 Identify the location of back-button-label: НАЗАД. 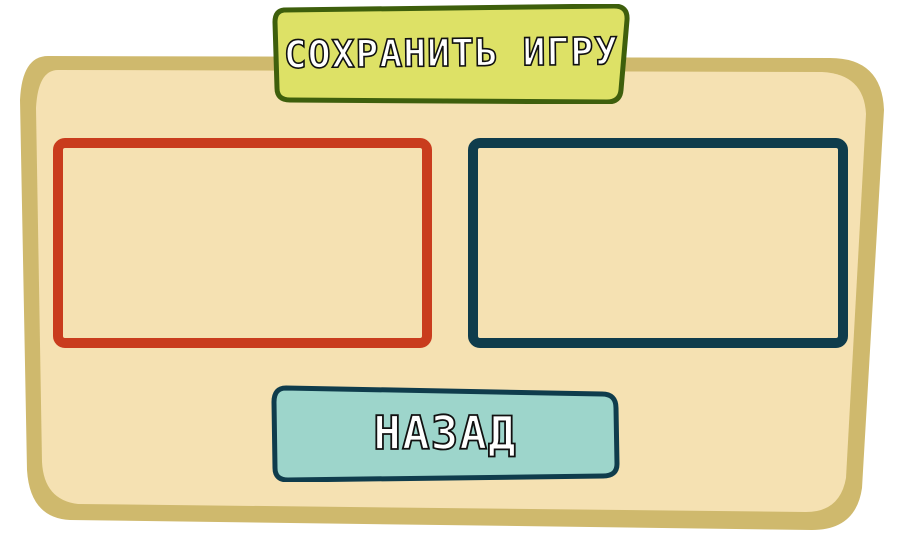
(444, 433).